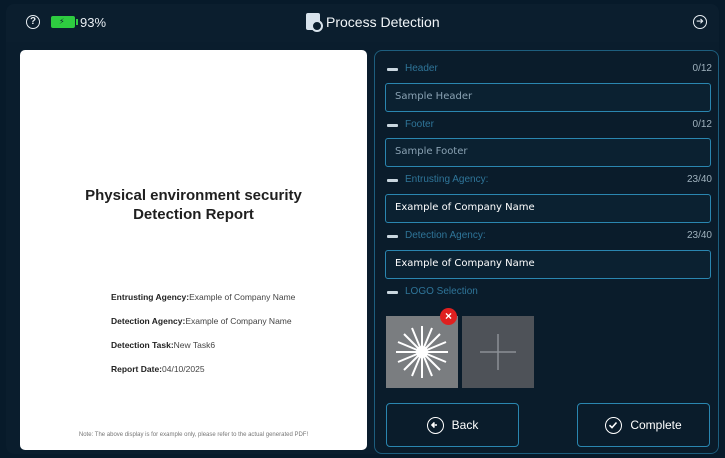 The height and width of the screenshot is (458, 725). Describe the element at coordinates (383, 21) in the screenshot. I see `page-title: Process Detection` at that location.